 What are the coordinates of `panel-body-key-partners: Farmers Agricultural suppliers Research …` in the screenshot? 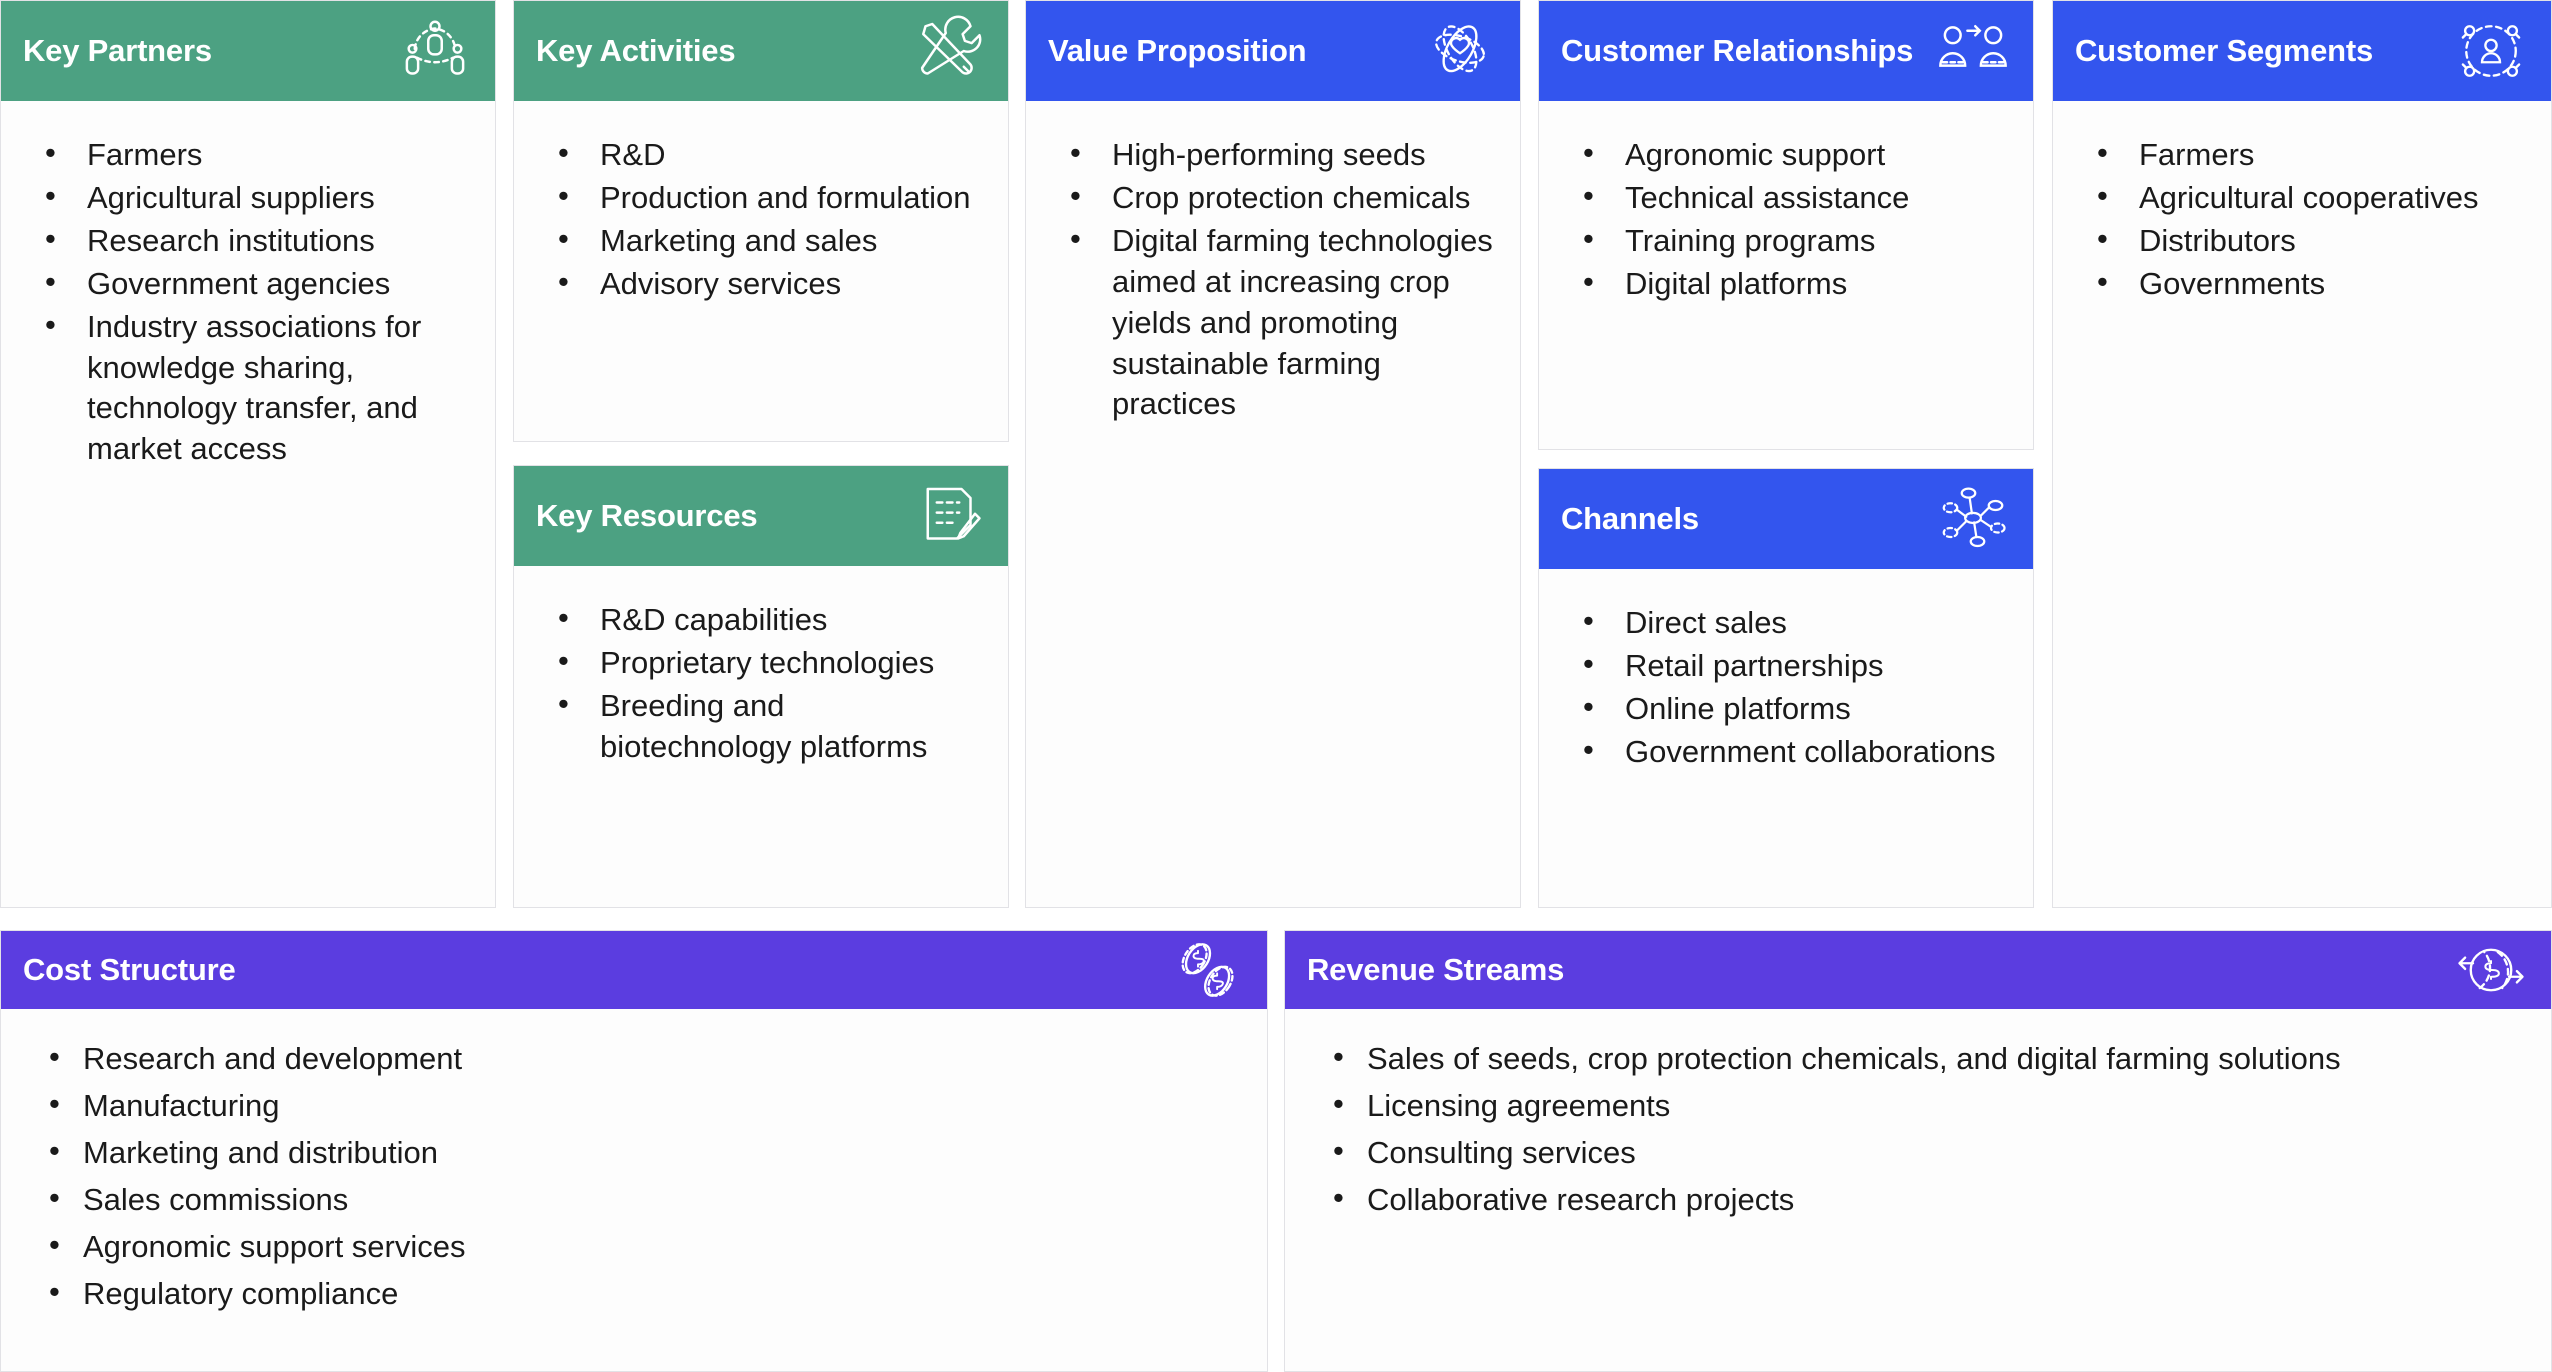 It's located at (248, 504).